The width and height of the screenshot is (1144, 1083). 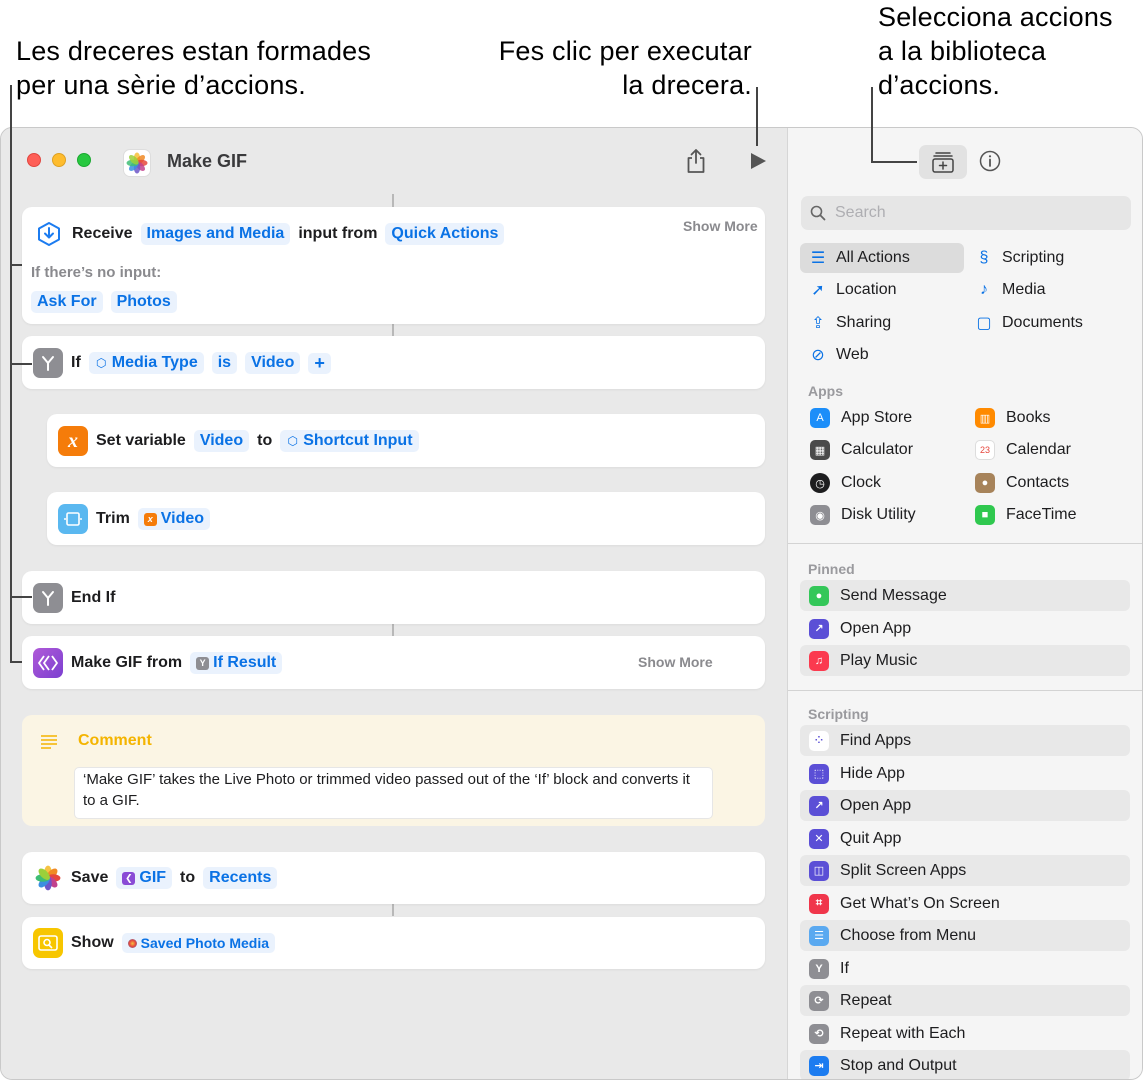 I want to click on app-item-contacts: ● Contacts, so click(x=1022, y=483).